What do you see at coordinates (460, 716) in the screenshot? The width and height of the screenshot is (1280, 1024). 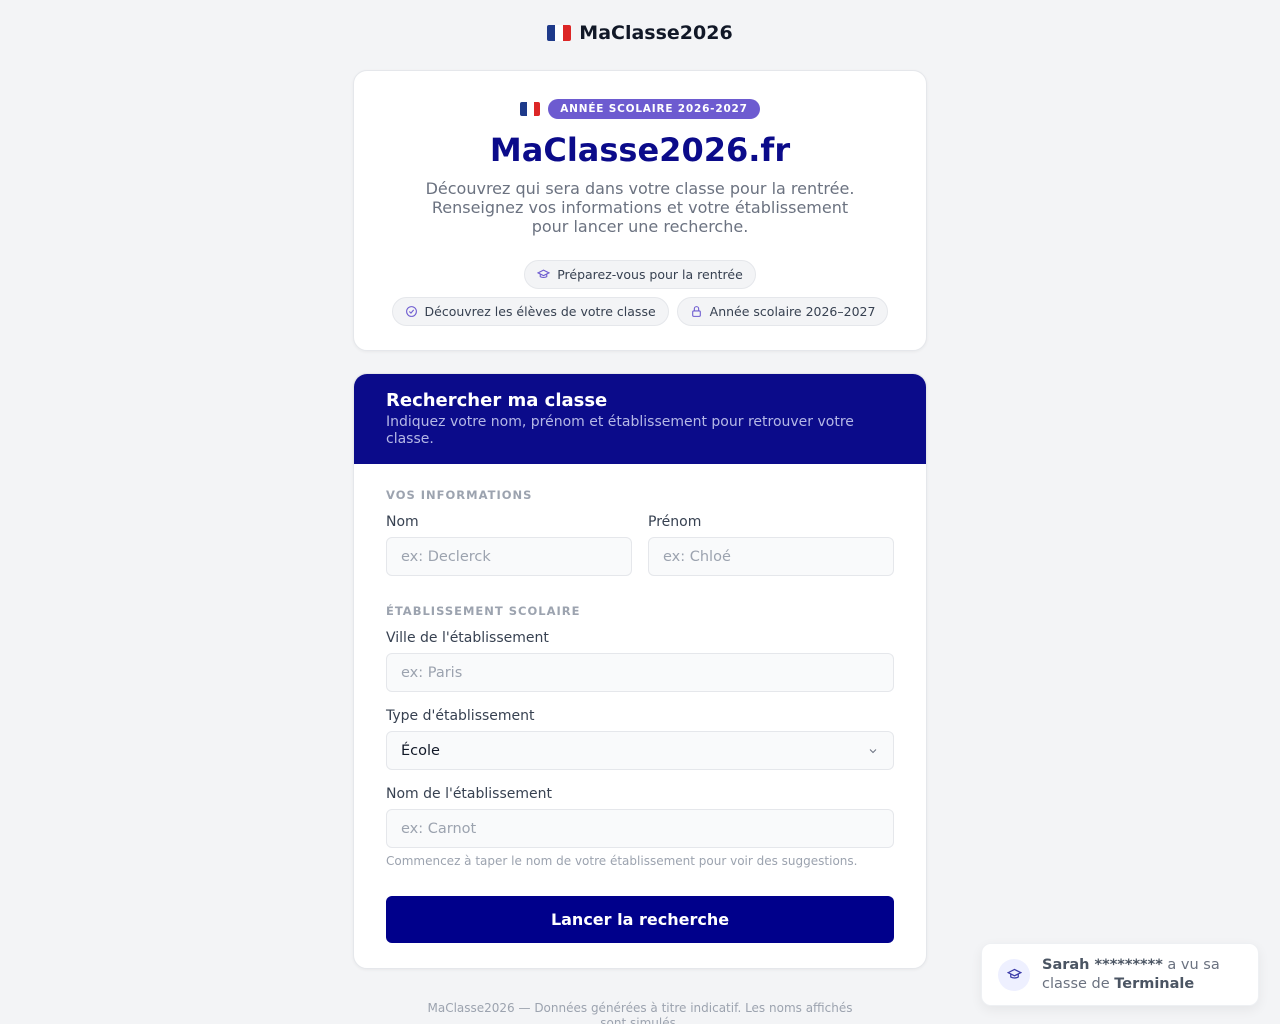 I see `type-label: Type d'établissement` at bounding box center [460, 716].